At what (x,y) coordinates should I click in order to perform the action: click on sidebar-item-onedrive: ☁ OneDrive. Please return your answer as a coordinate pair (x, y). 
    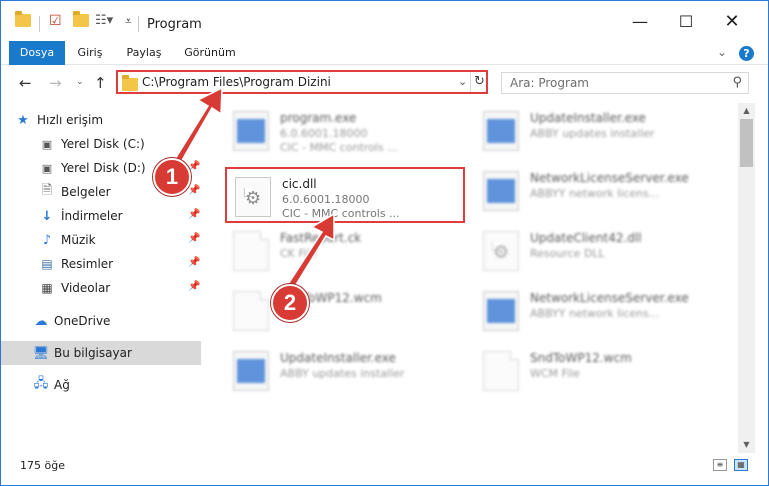
    Looking at the image, I should click on (101, 321).